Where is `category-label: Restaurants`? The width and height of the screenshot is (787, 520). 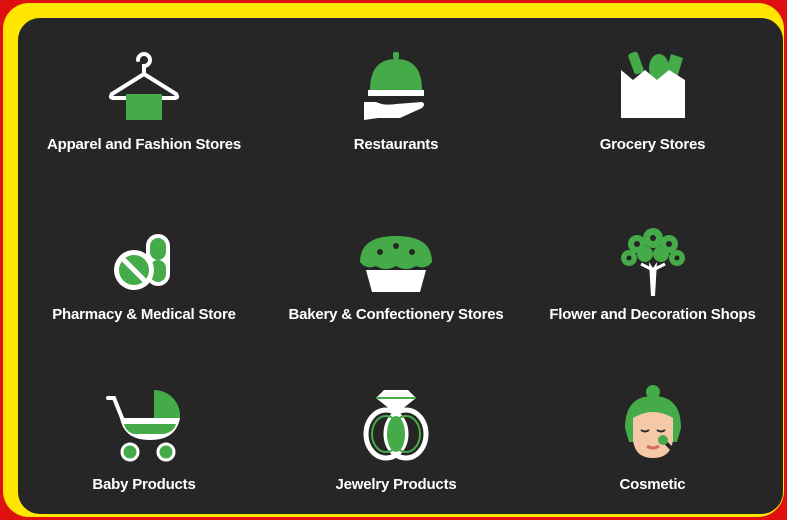
category-label: Restaurants is located at coordinates (396, 144).